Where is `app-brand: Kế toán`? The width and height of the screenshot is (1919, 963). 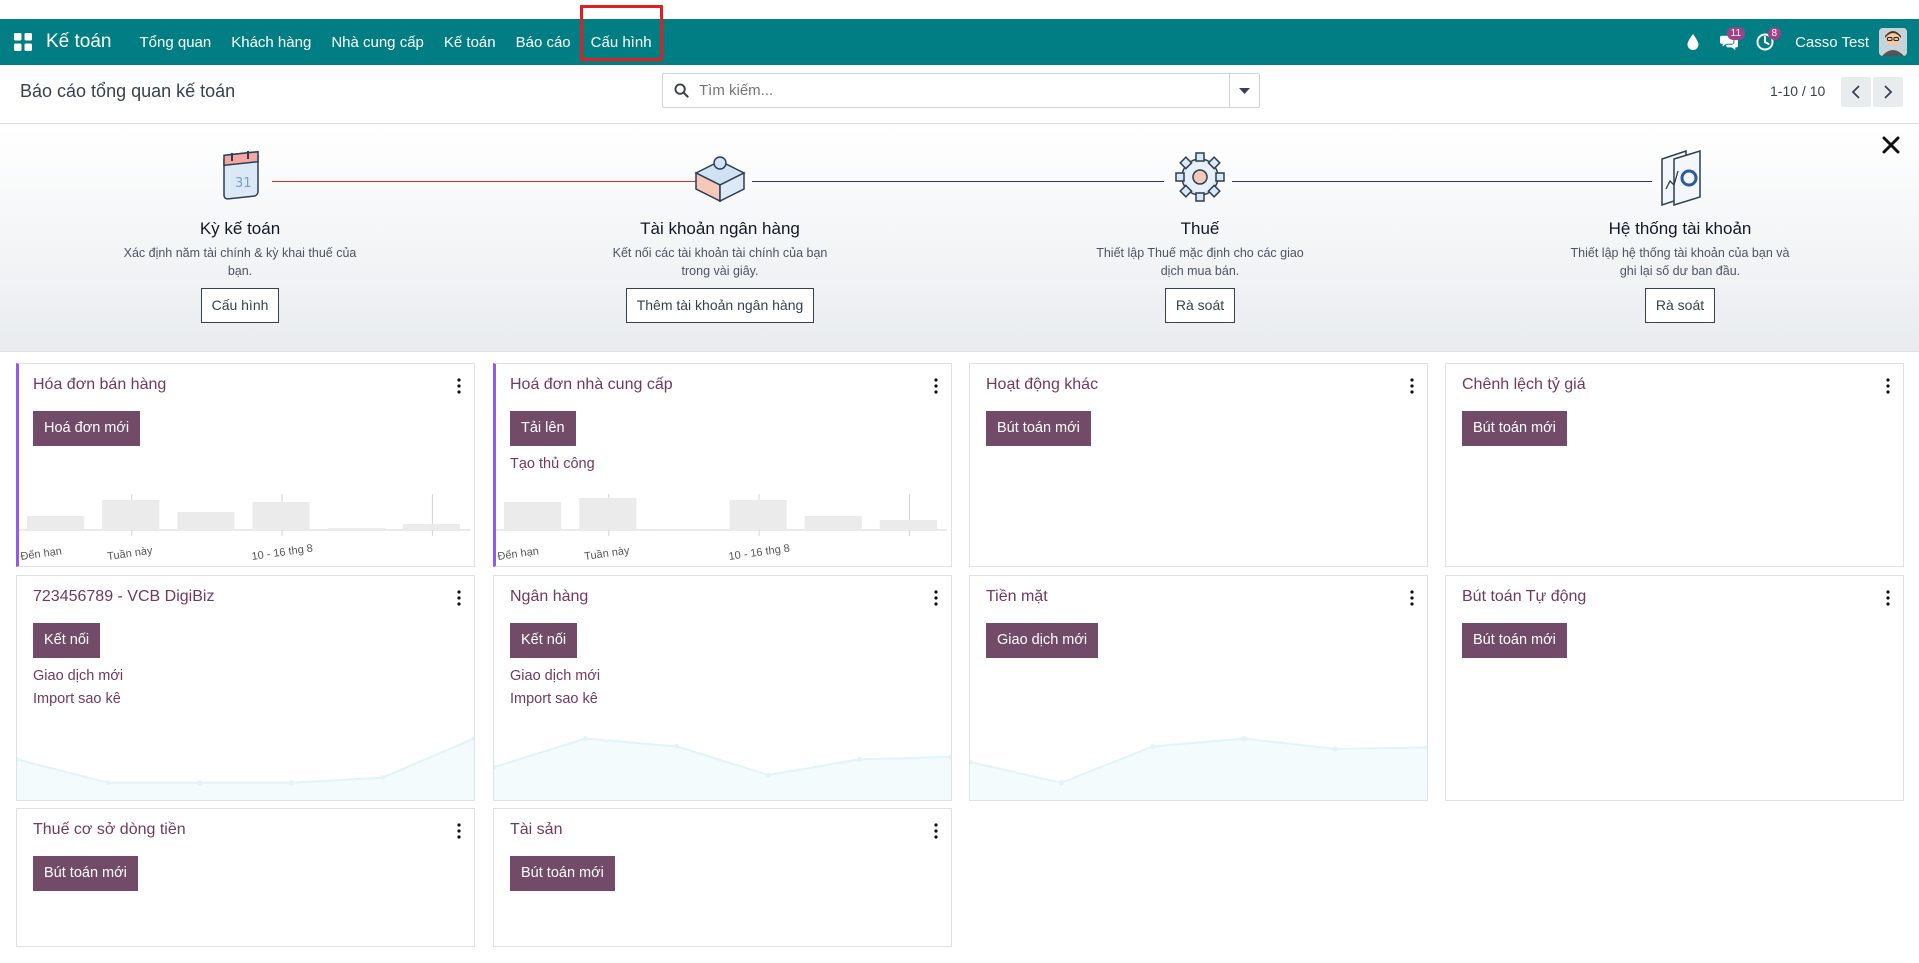
app-brand: Kế toán is located at coordinates (79, 42).